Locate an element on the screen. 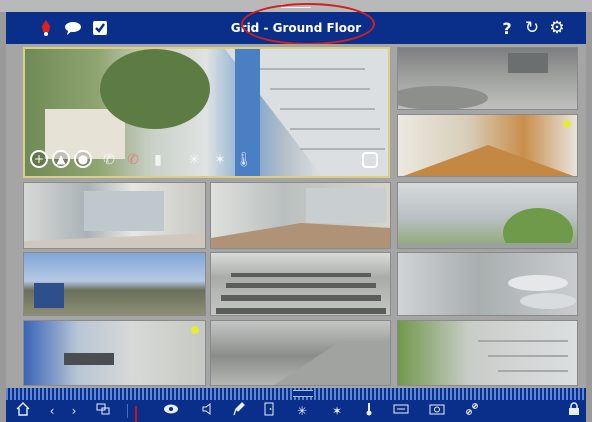 Image resolution: width=592 pixels, height=422 pixels. light-dim-icon: ✶ is located at coordinates (220, 161).